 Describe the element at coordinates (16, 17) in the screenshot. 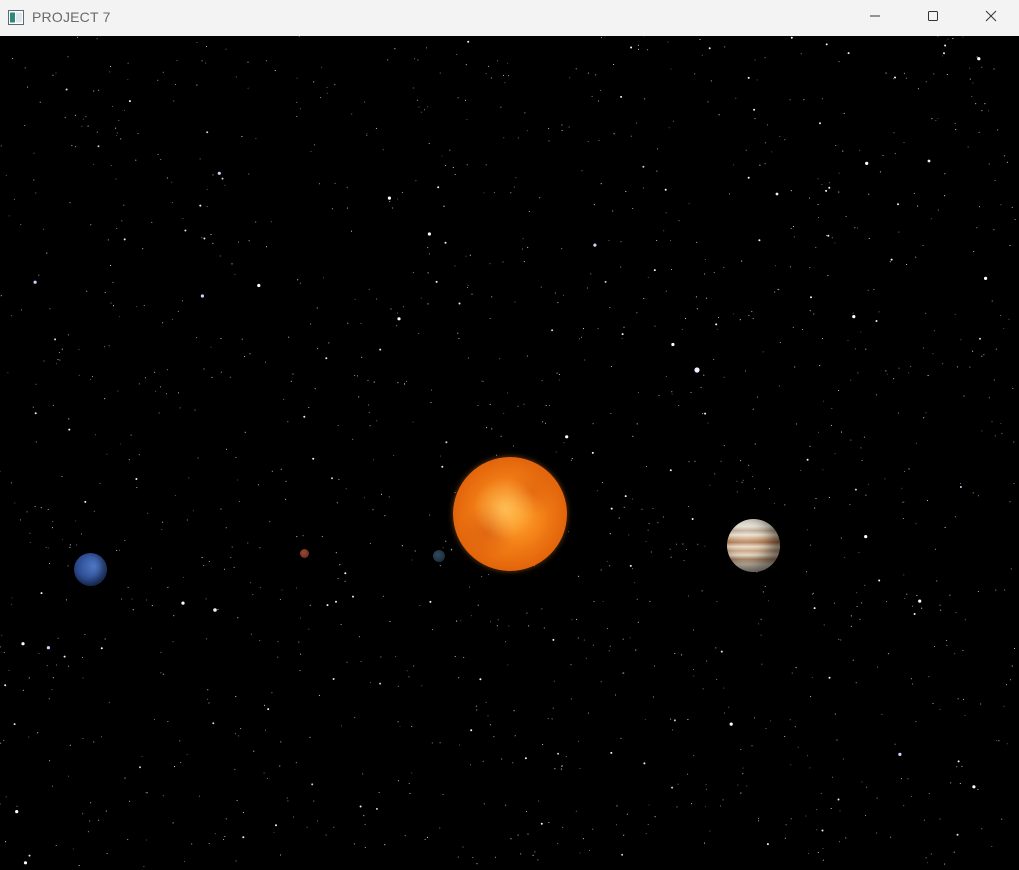

I see `window-app-icon` at that location.